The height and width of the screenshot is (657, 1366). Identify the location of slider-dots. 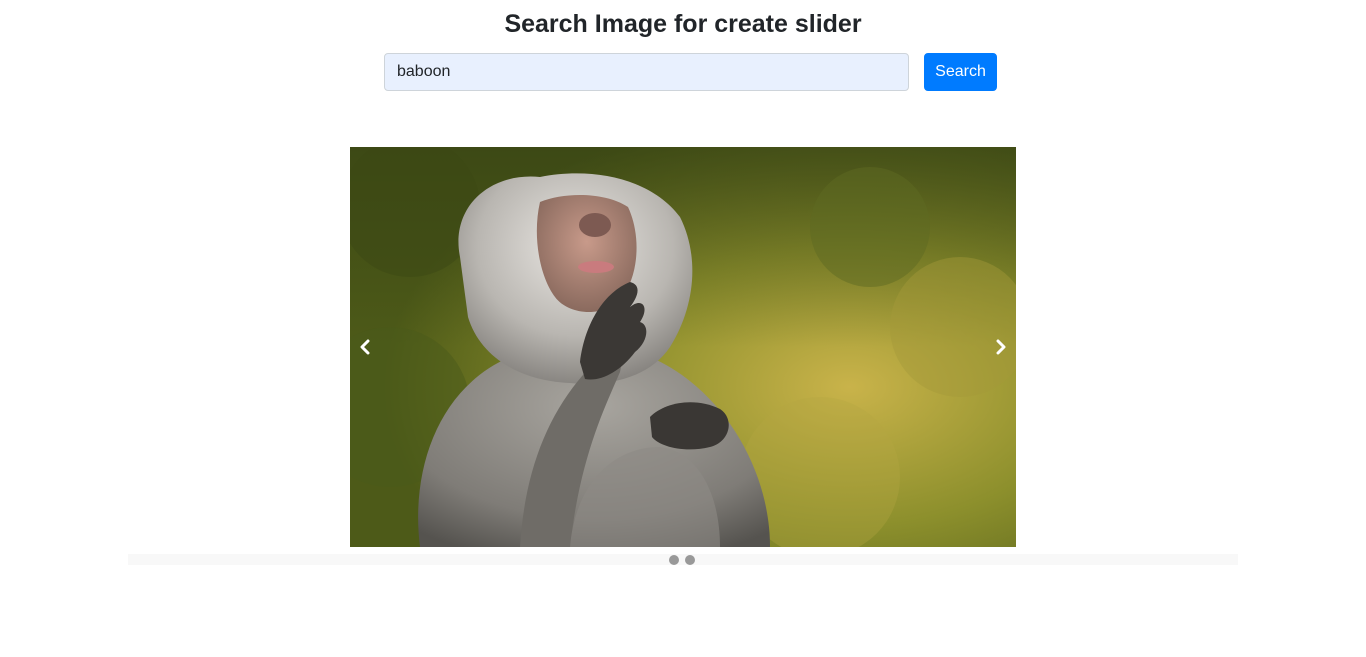
(682, 560).